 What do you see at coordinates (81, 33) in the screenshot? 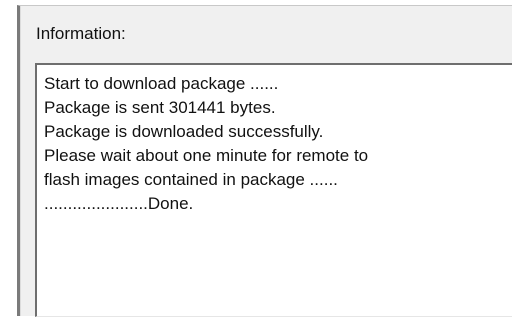
I see `information-label: Information:` at bounding box center [81, 33].